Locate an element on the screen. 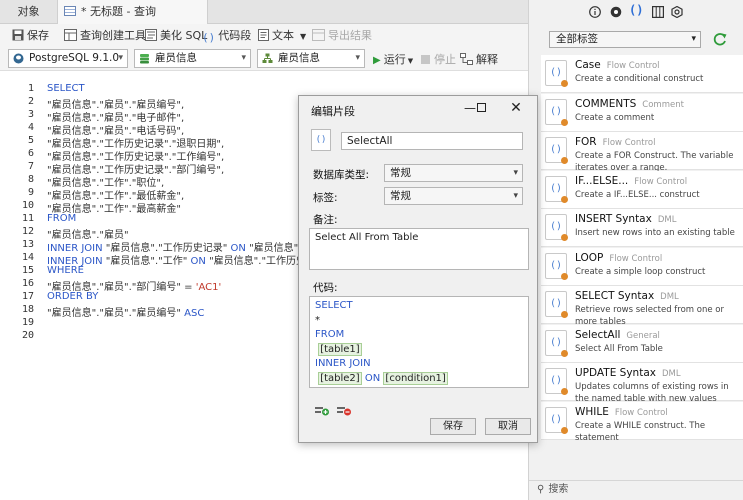  export-icon is located at coordinates (318, 35).